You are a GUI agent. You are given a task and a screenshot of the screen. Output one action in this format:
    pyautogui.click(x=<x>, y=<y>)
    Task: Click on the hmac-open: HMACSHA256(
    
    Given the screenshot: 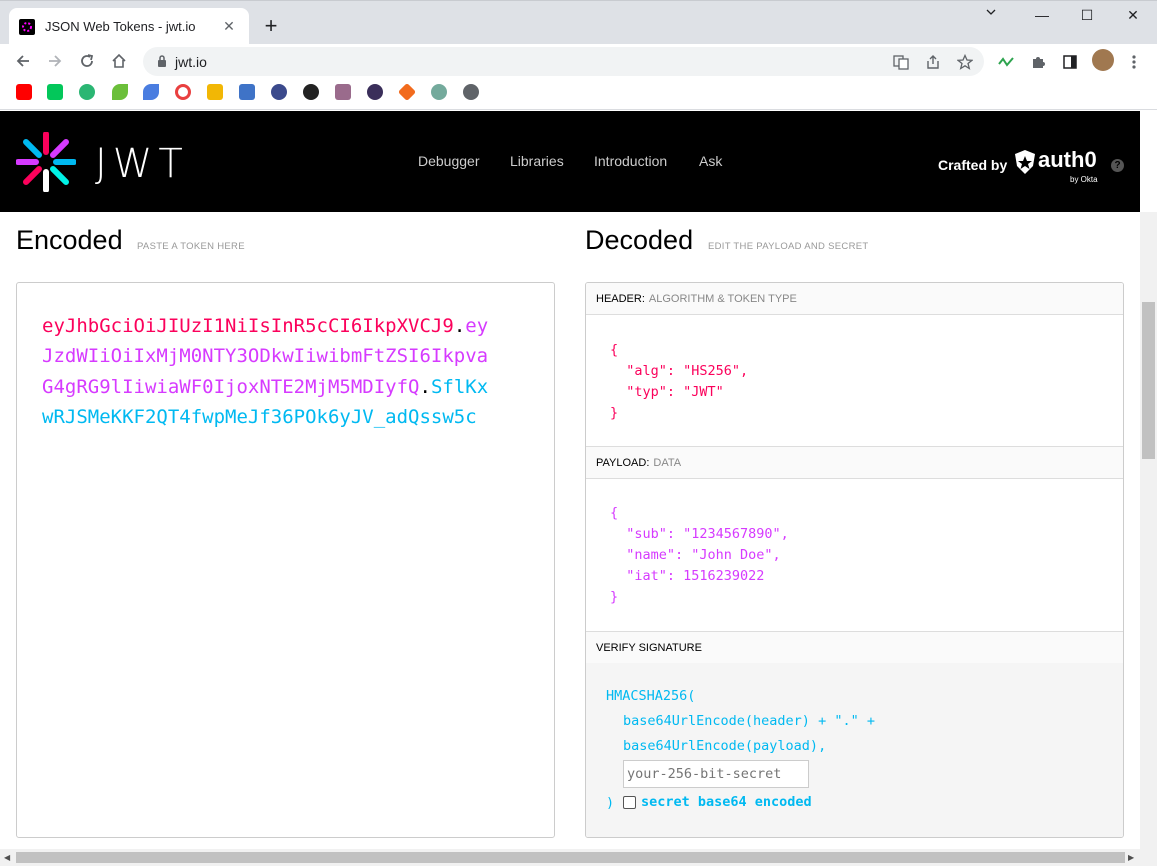 What is the action you would take?
    pyautogui.click(x=651, y=696)
    